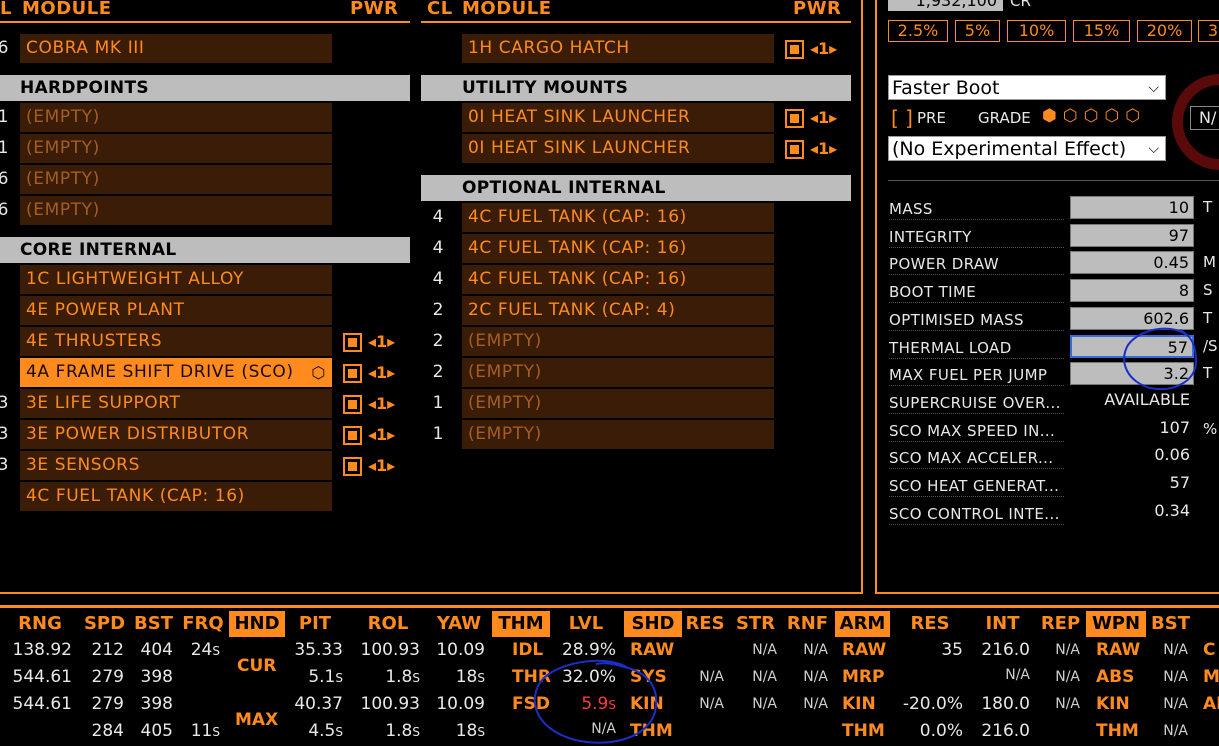 The image size is (1219, 746). What do you see at coordinates (595, 701) in the screenshot?
I see `annotation-circle-fsd` at bounding box center [595, 701].